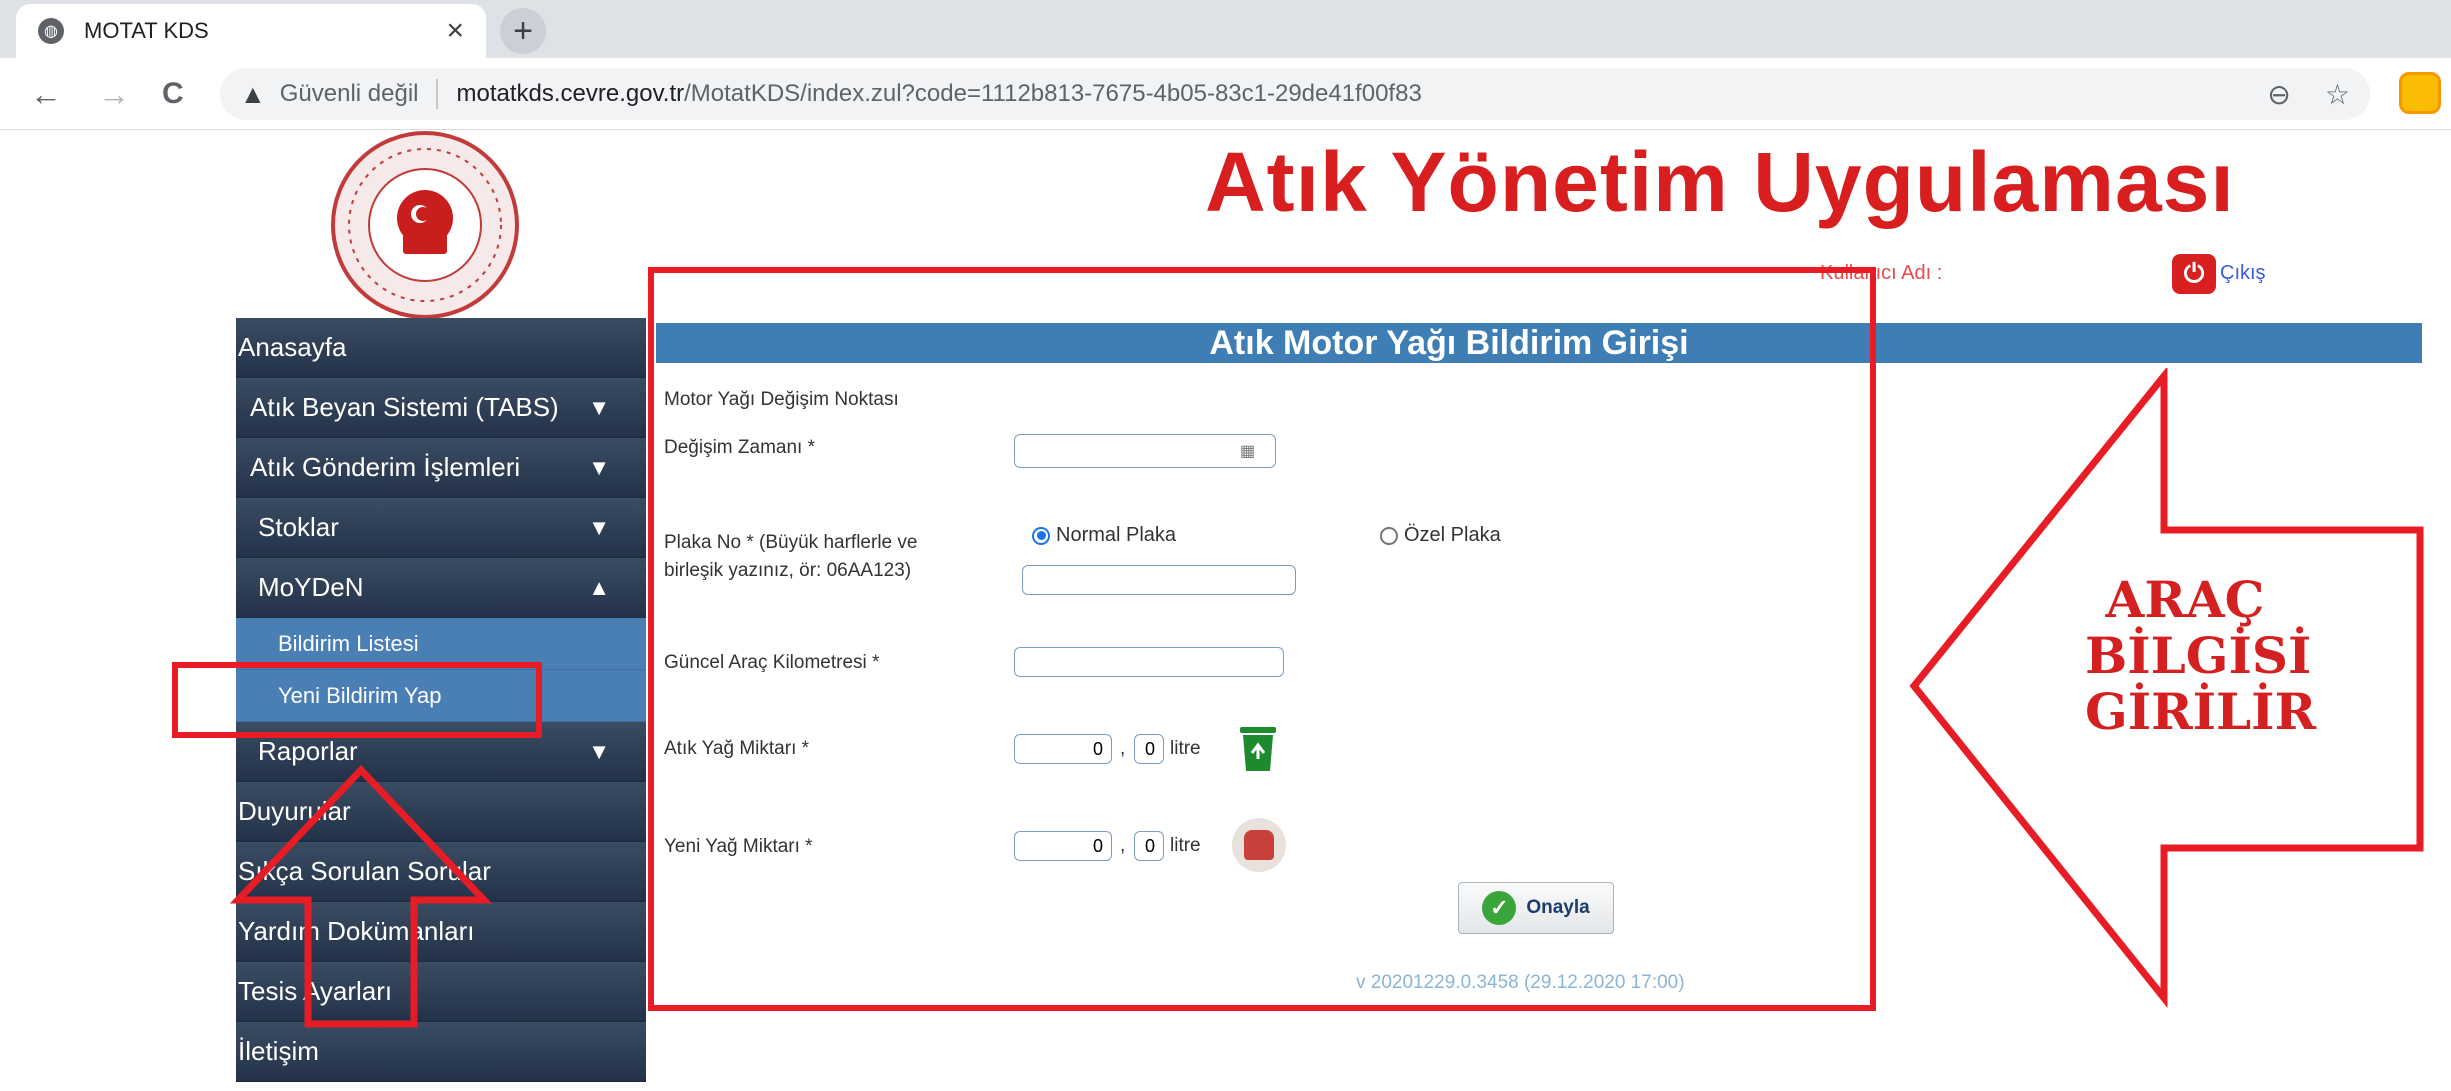 This screenshot has height=1091, width=2451. I want to click on sidebar-item-label: MoYDeN, so click(311, 587).